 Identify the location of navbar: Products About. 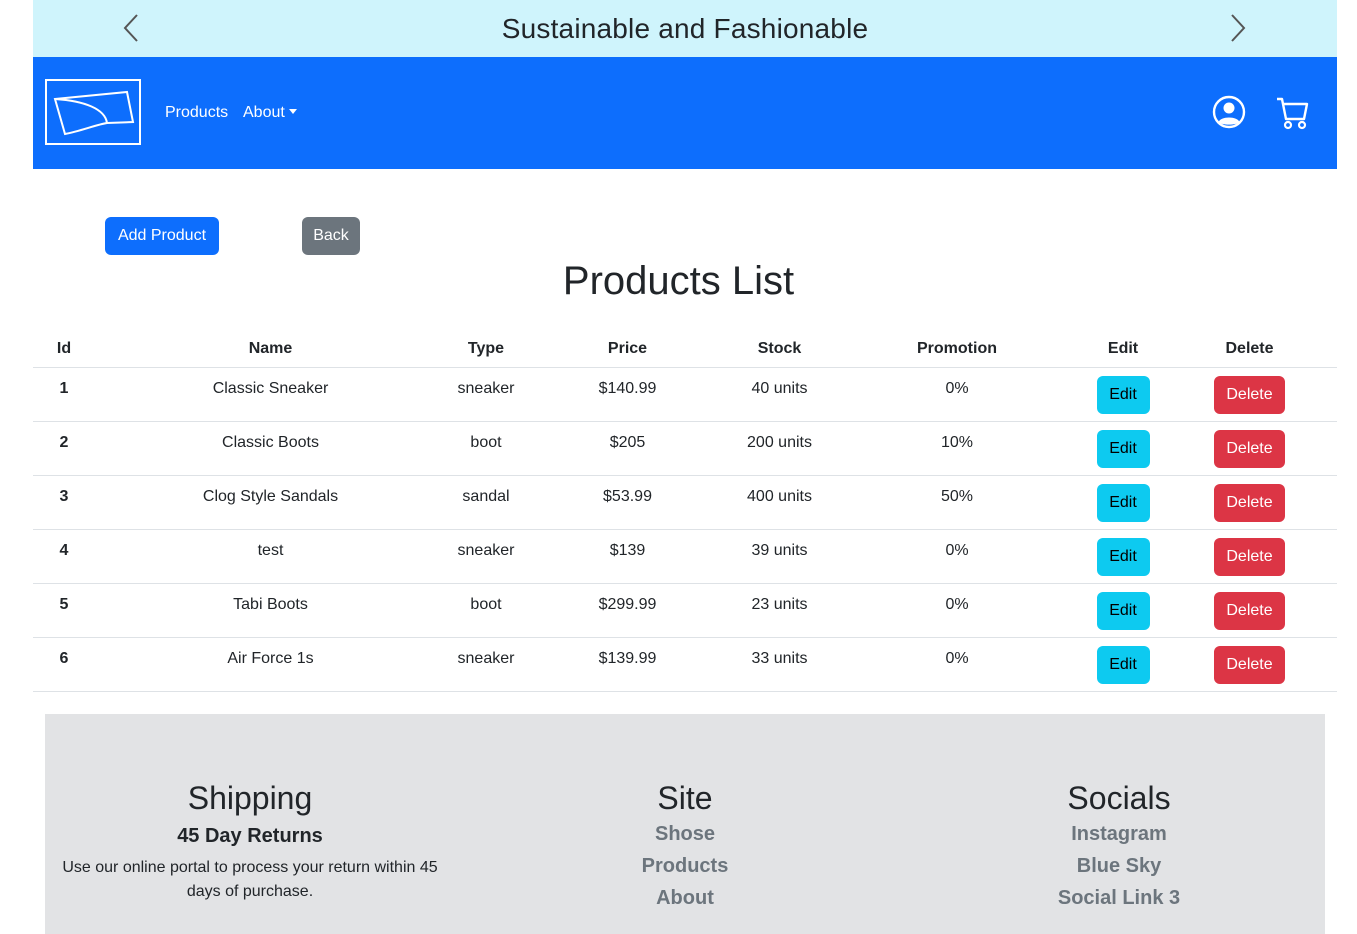
(685, 113).